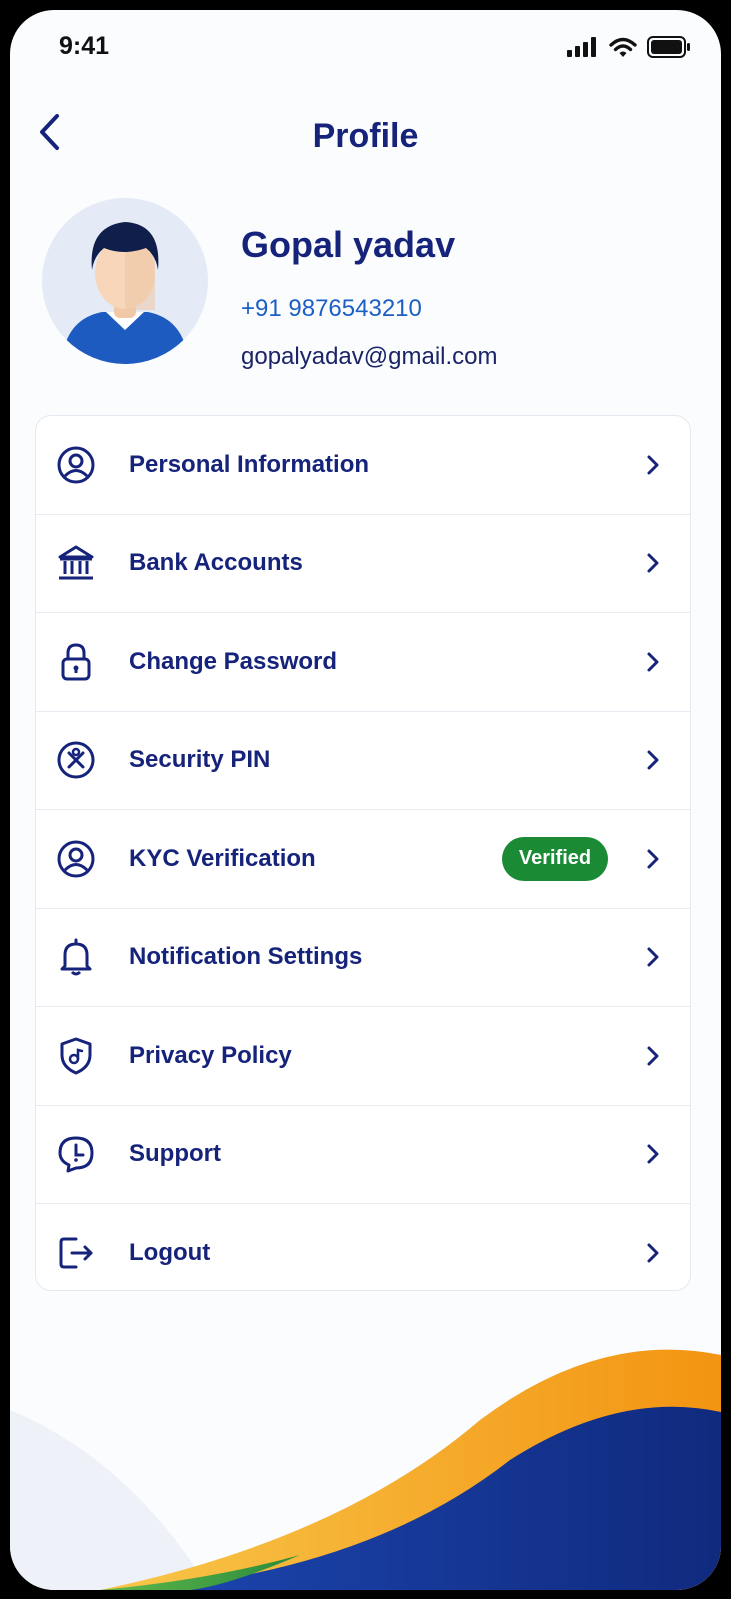 The image size is (731, 1599). What do you see at coordinates (170, 1252) in the screenshot?
I see `menu-item-label: Logout` at bounding box center [170, 1252].